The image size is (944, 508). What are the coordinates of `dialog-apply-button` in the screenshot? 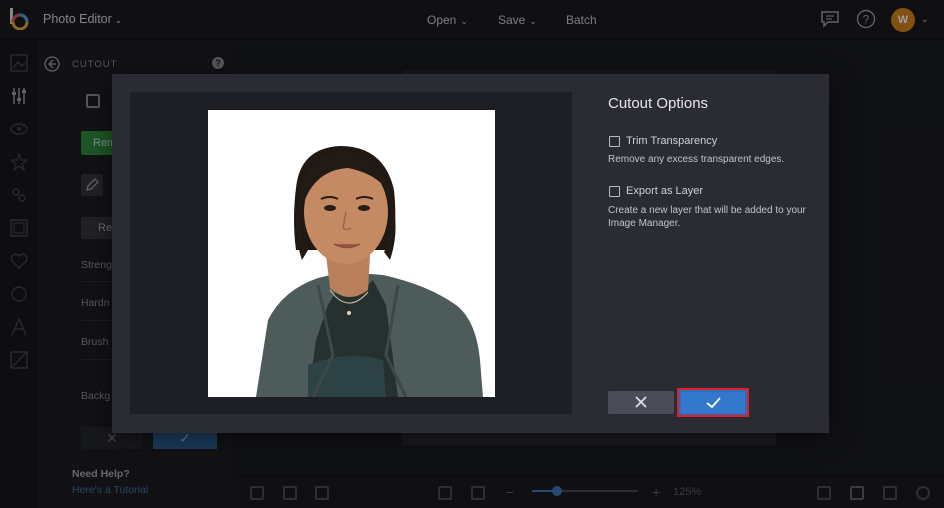 It's located at (713, 402).